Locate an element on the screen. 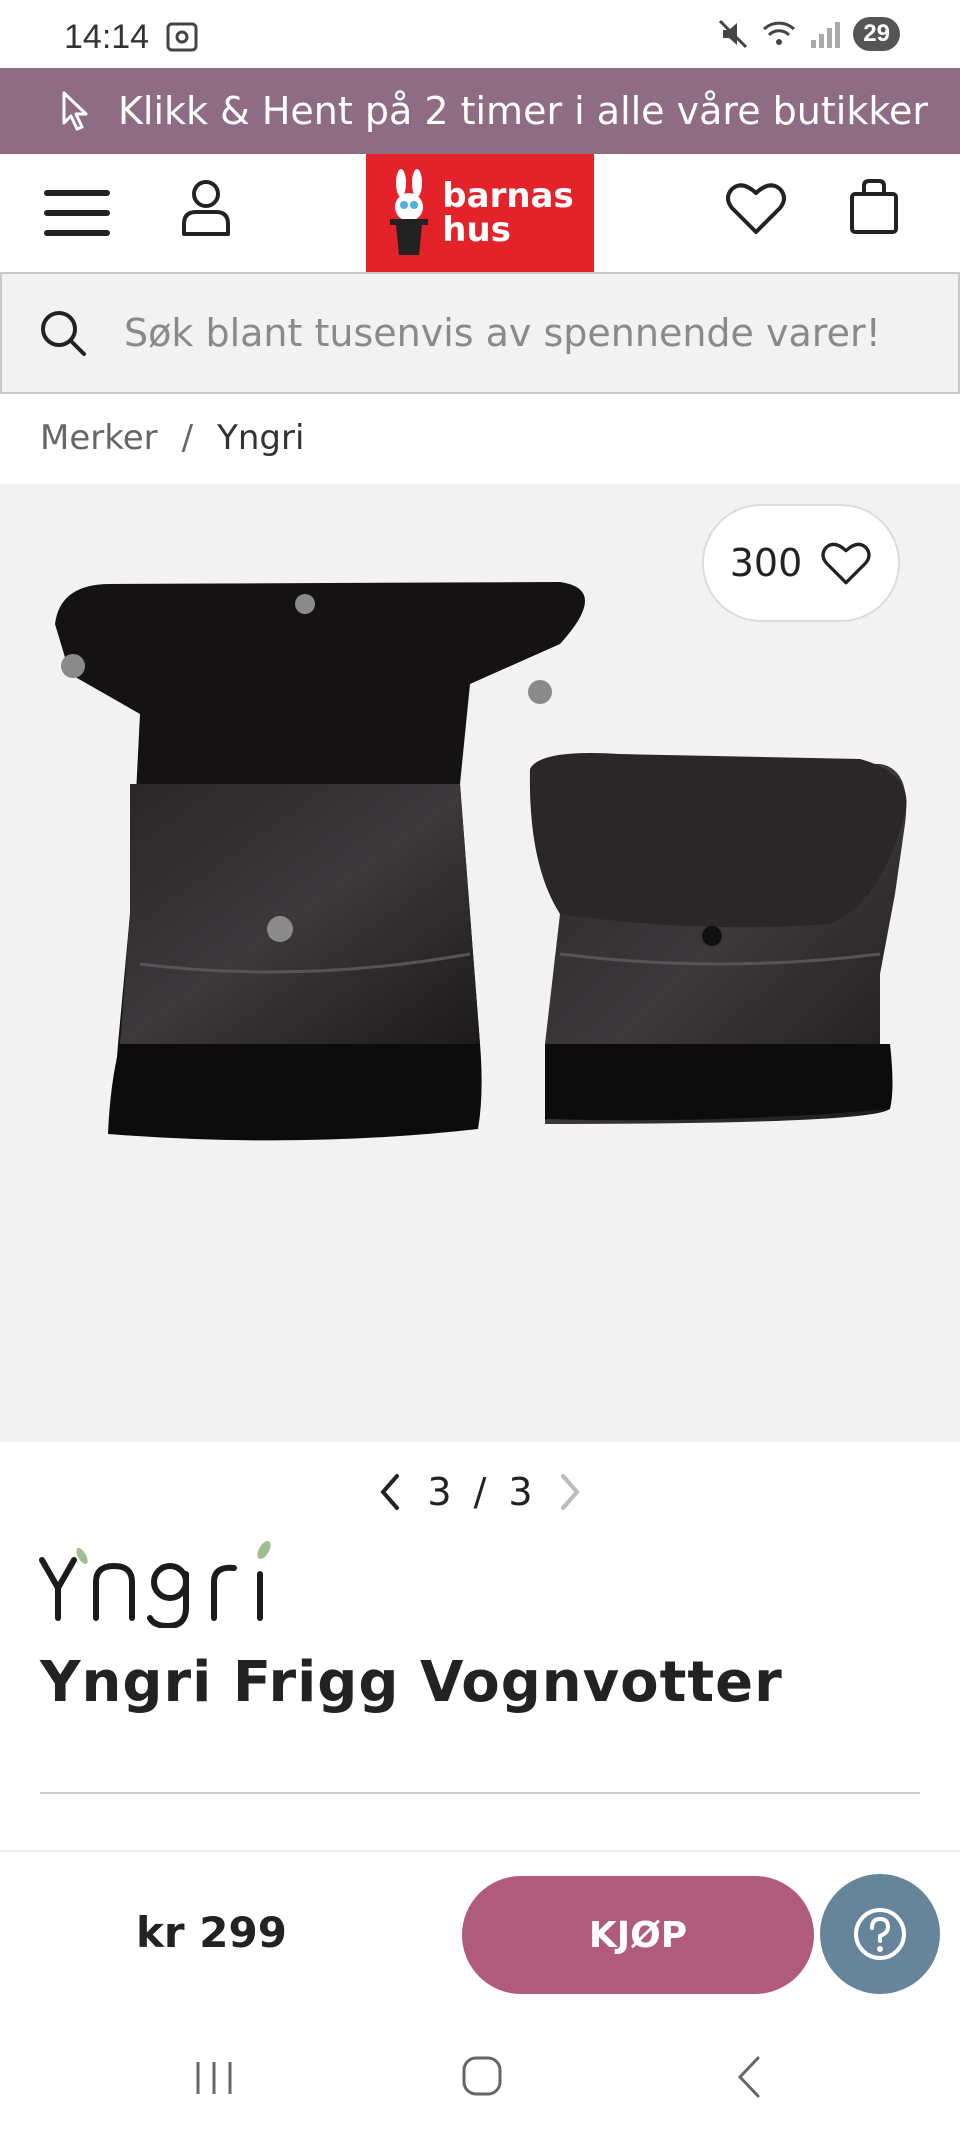 The width and height of the screenshot is (960, 2133). question-icon is located at coordinates (880, 1934).